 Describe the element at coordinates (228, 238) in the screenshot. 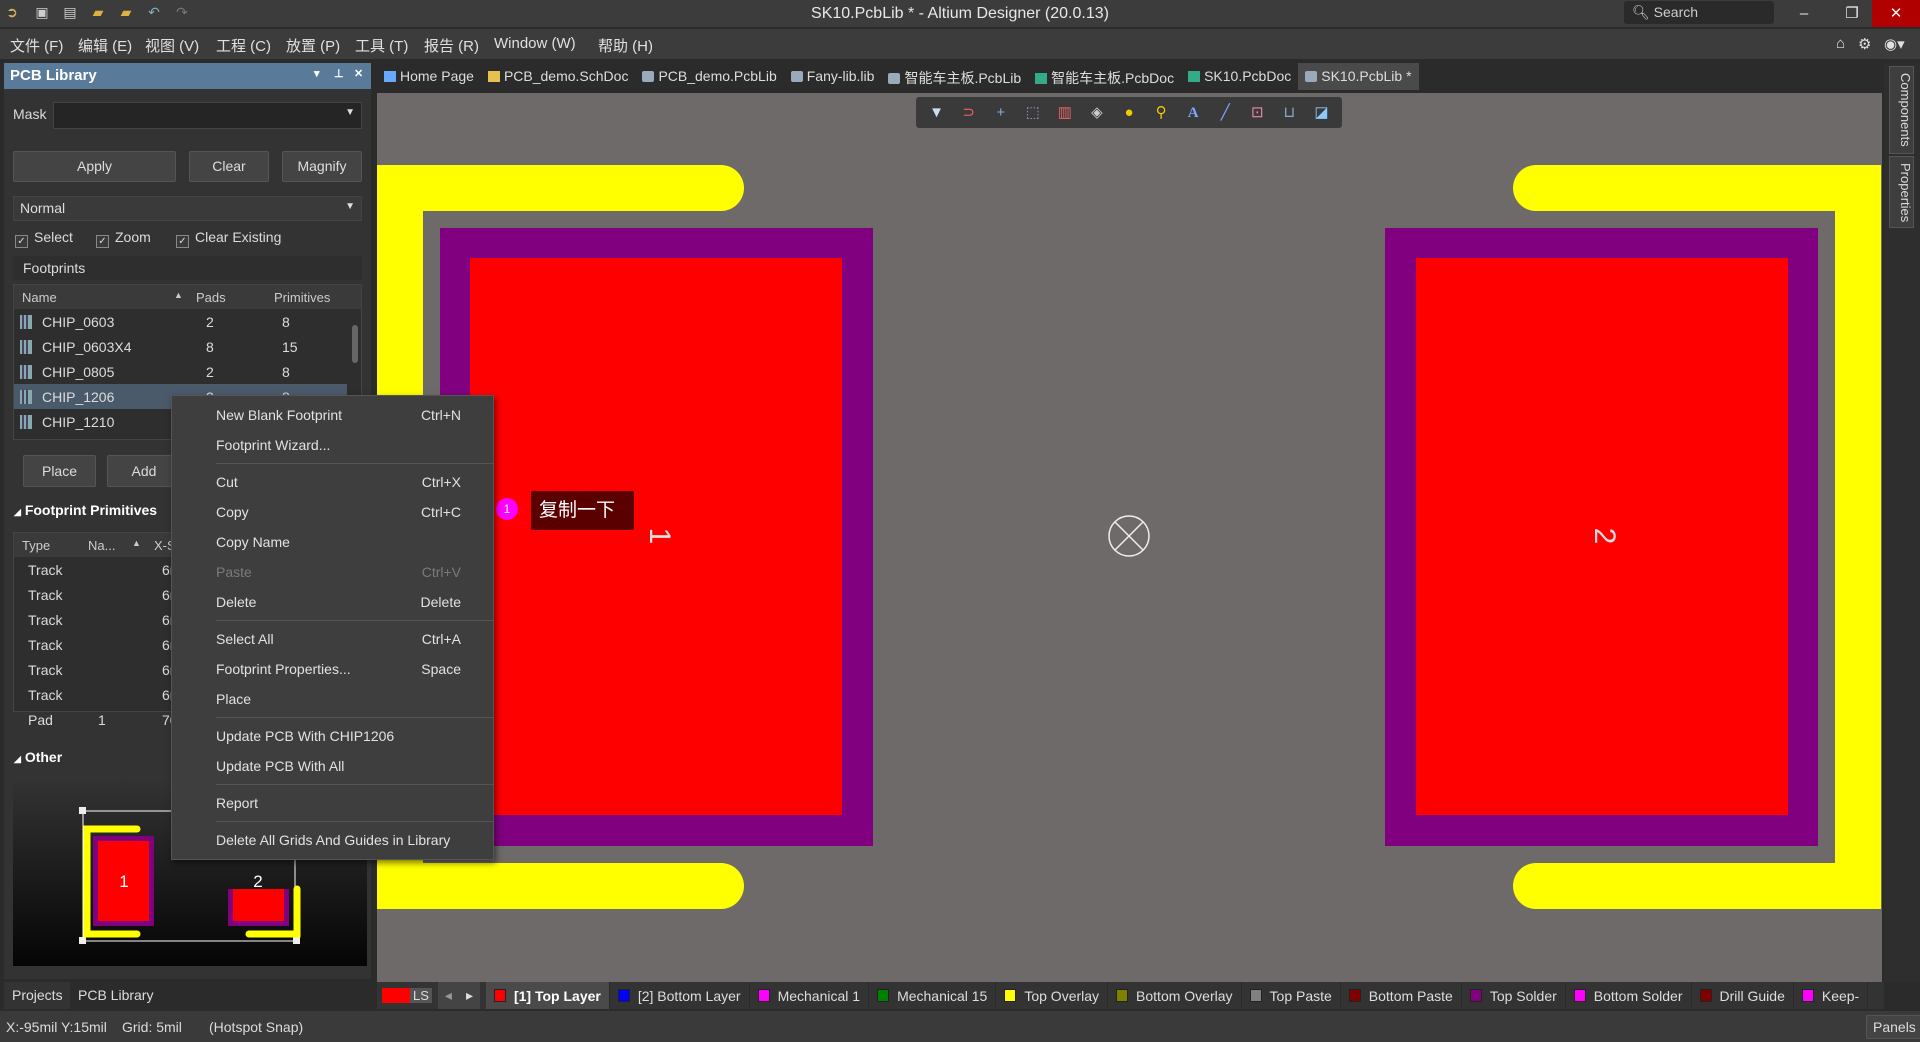

I see `clear-existing-checkbox: ✓ Clear Existing` at that location.